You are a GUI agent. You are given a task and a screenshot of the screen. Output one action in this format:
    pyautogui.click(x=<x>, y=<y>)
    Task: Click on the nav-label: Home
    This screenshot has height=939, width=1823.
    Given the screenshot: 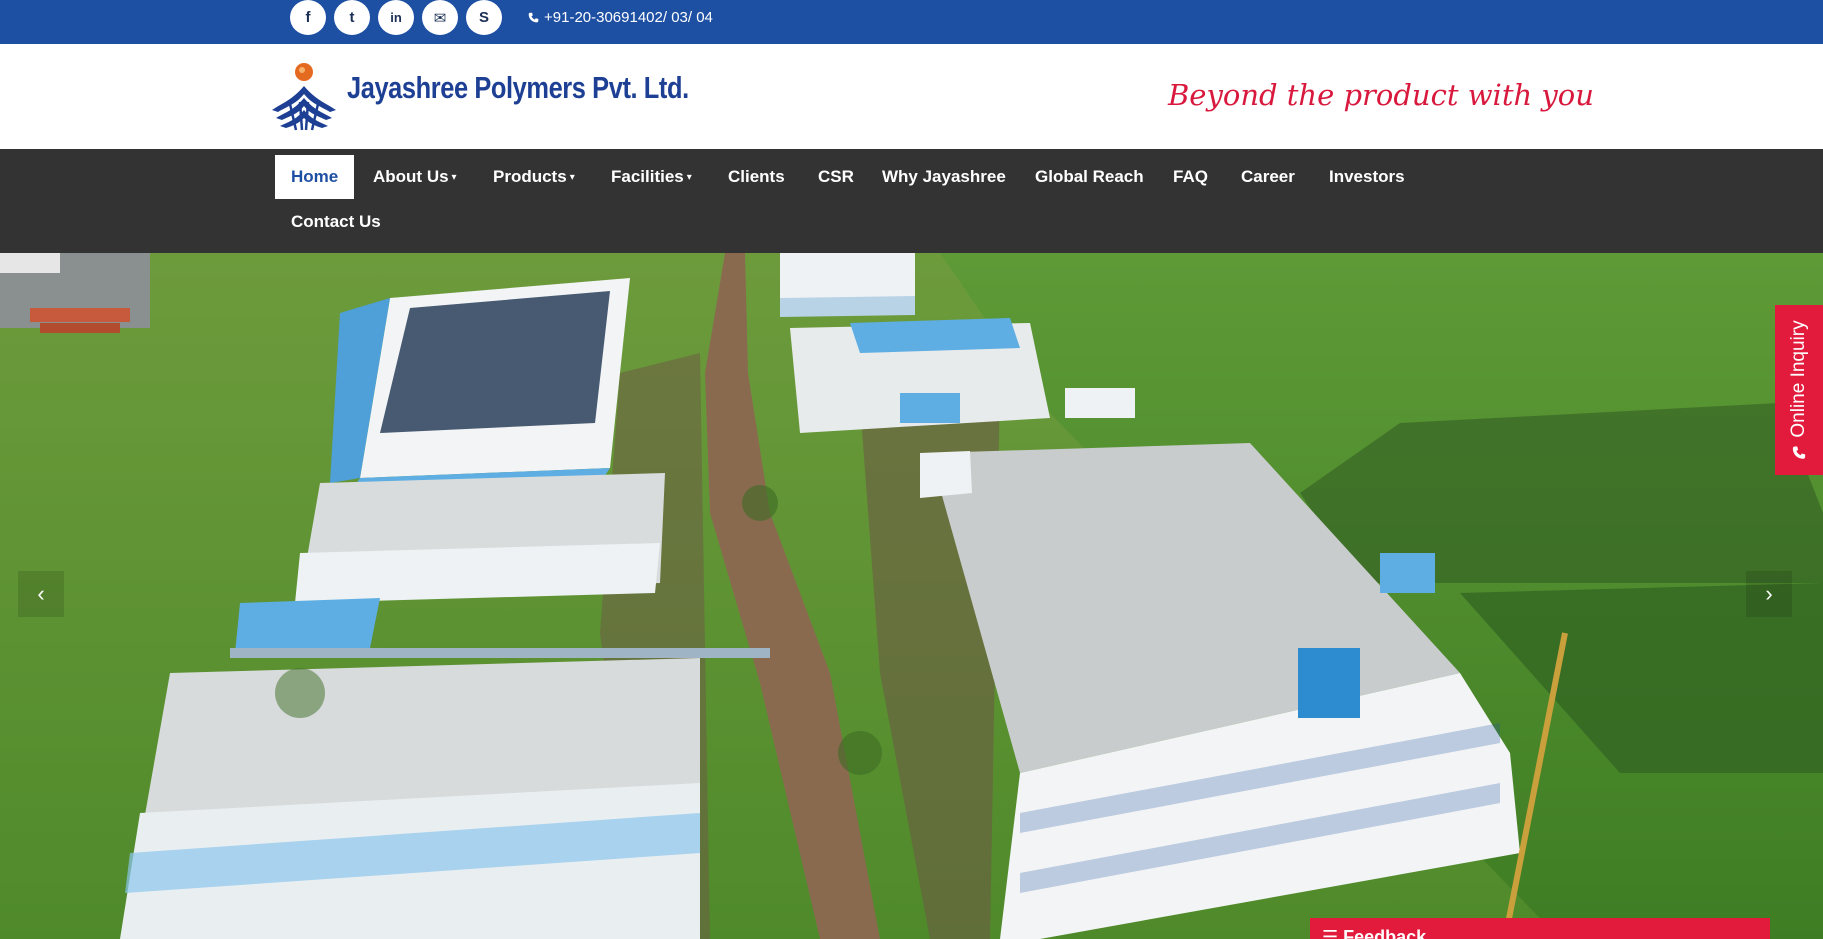 What is the action you would take?
    pyautogui.click(x=315, y=176)
    